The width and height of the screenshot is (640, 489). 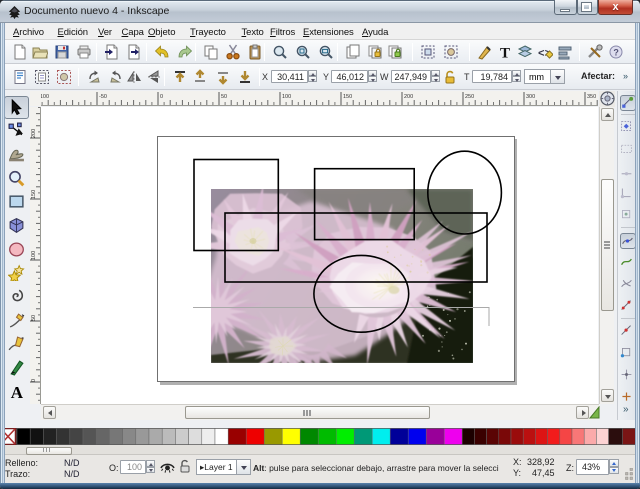 What do you see at coordinates (103, 97) in the screenshot?
I see `svg-text: -50` at bounding box center [103, 97].